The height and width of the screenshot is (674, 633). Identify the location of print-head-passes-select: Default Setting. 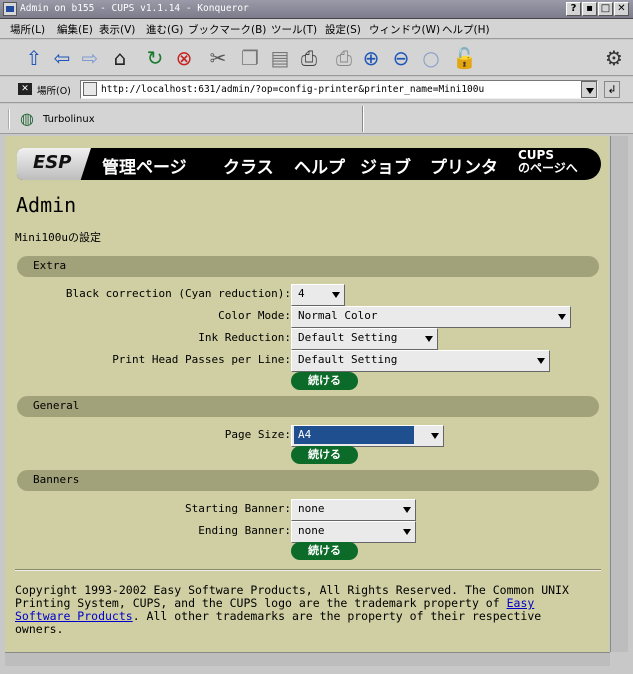
(420, 361).